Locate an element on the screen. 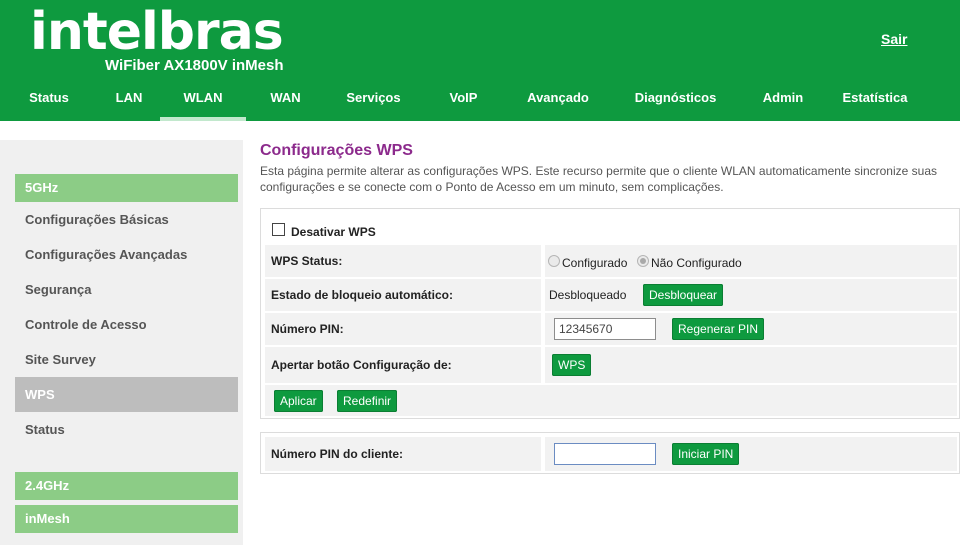  nav-tab-avancado: Avançado is located at coordinates (558, 100).